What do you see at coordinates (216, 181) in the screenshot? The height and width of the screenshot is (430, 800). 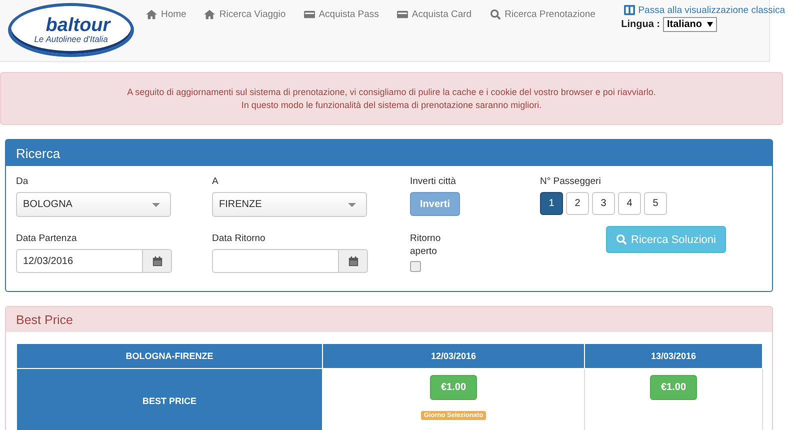 I see `field-label: A` at bounding box center [216, 181].